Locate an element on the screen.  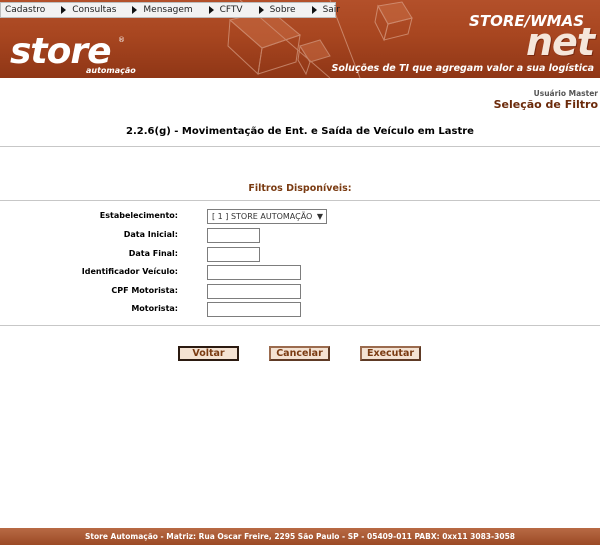
menu-cftv: CFTV is located at coordinates (241, 10).